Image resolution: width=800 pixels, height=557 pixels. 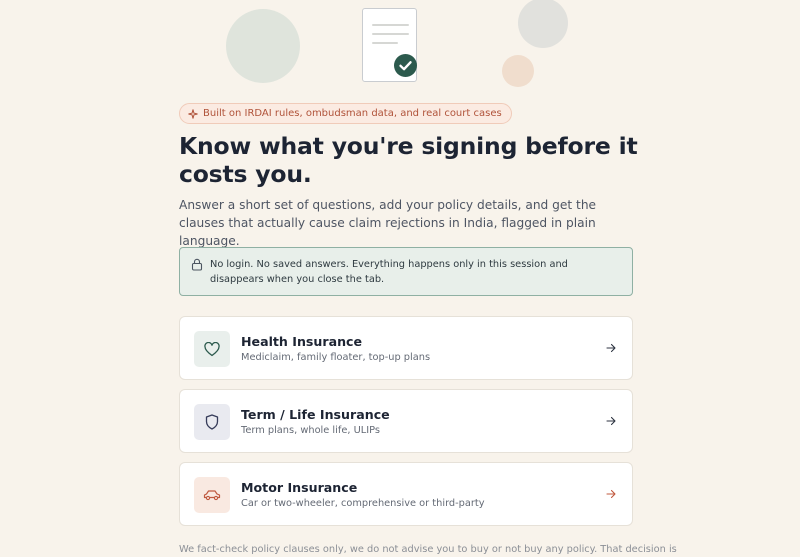 What do you see at coordinates (302, 341) in the screenshot?
I see `option-title: Health Insurance` at bounding box center [302, 341].